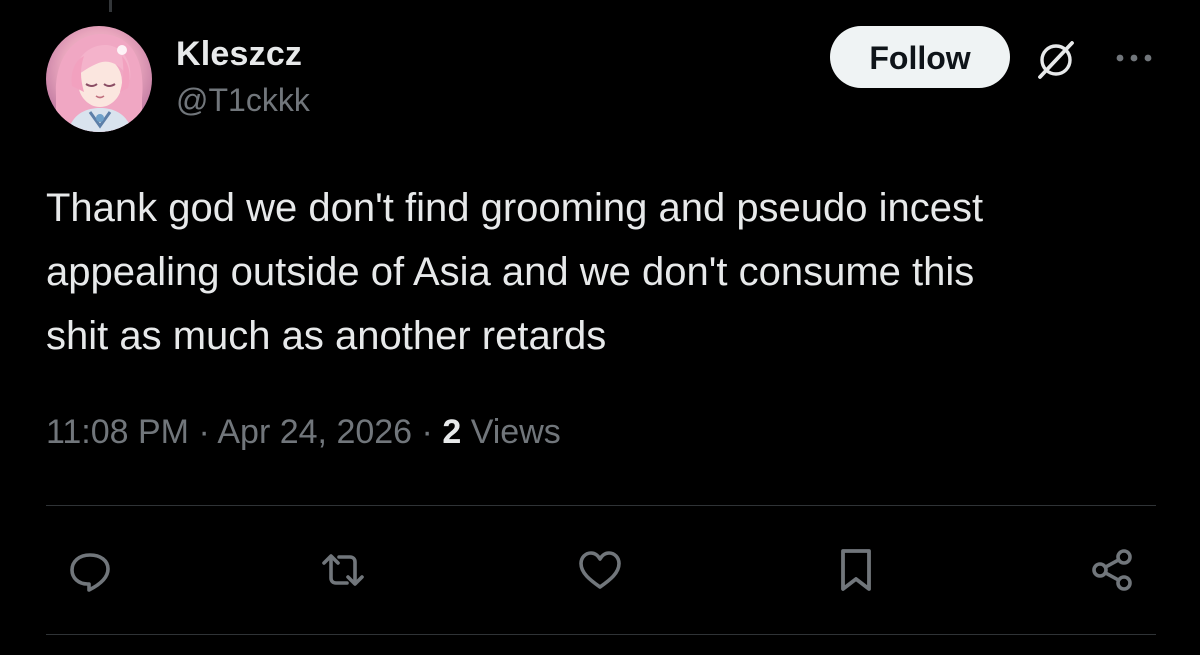 This screenshot has width=1200, height=655. I want to click on like-button, so click(600, 570).